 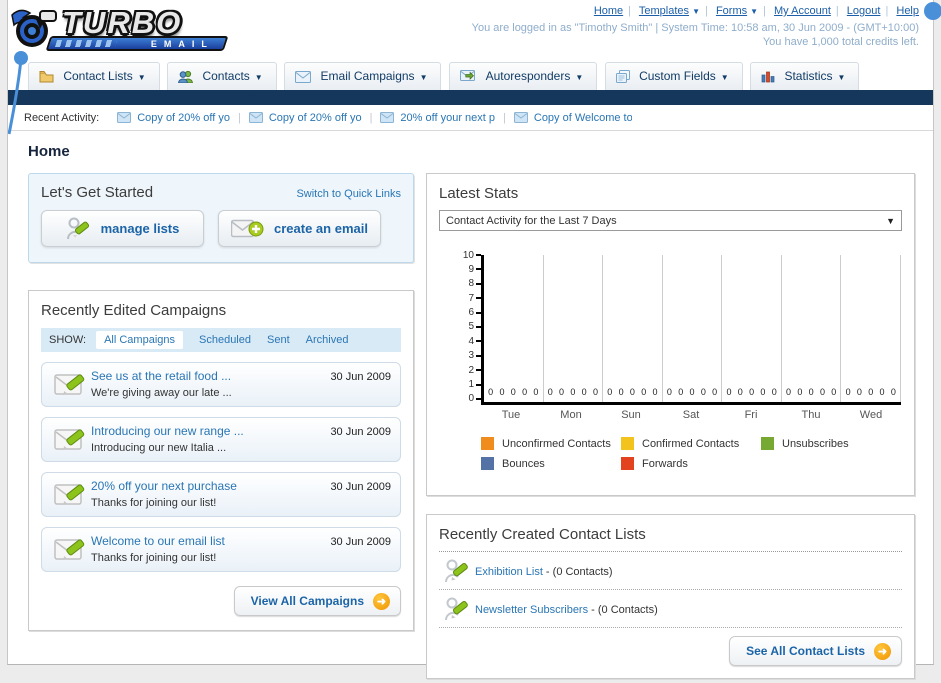 I want to click on legend-item: Forwards, so click(x=691, y=463).